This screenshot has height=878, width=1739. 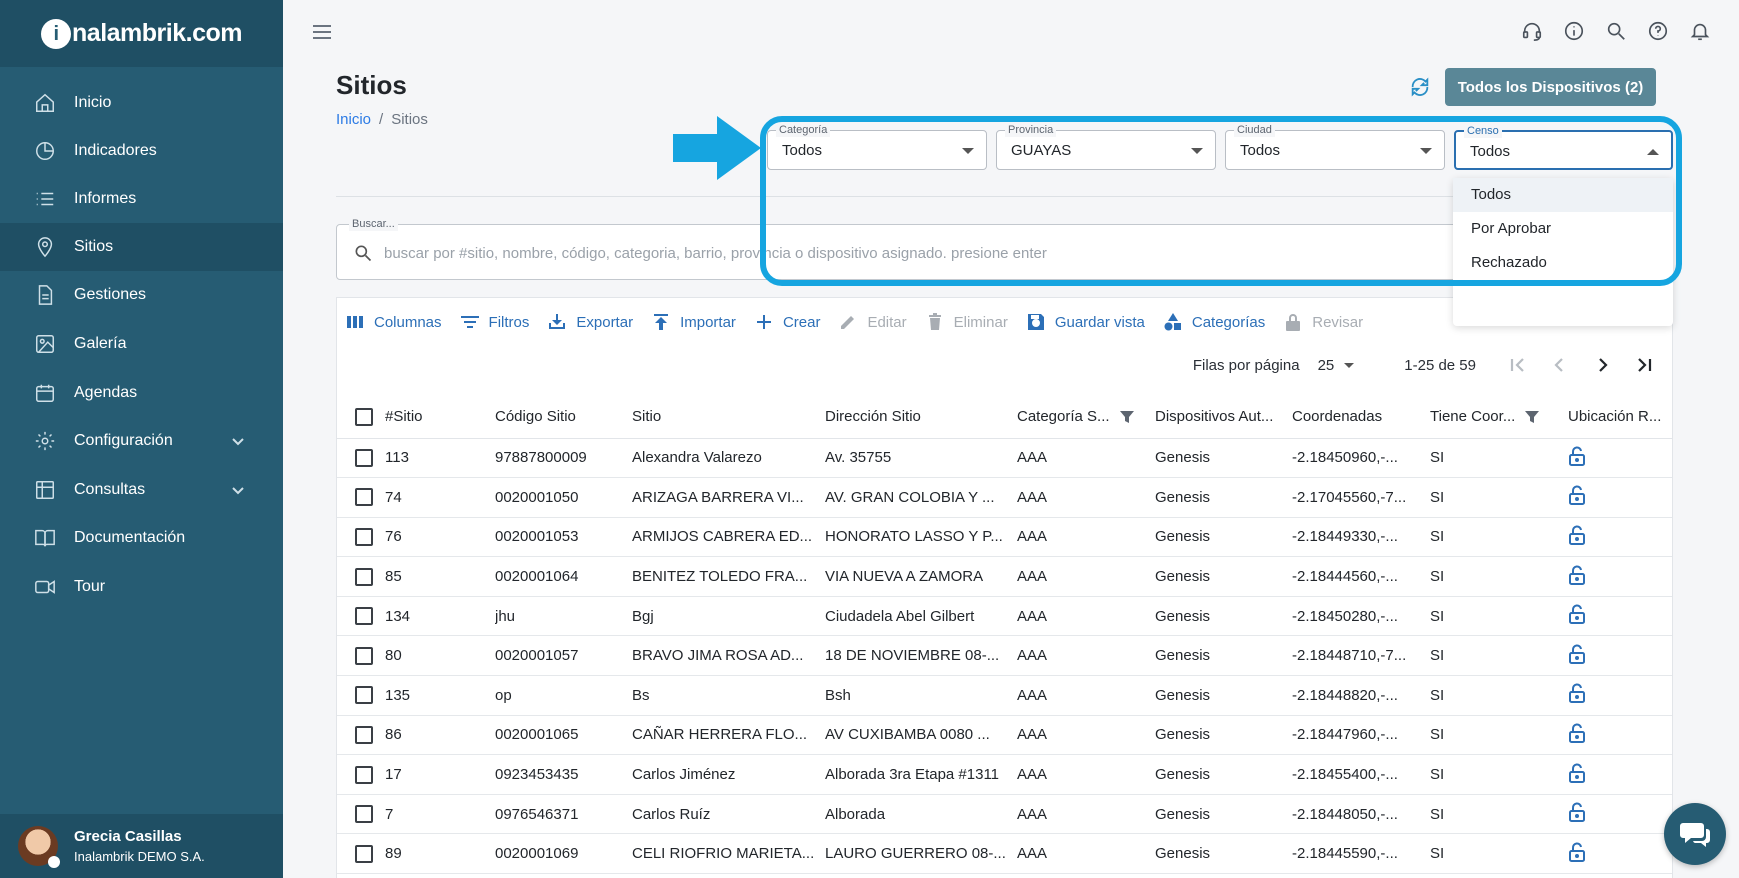 I want to click on review-button: Revisar, so click(x=1323, y=322).